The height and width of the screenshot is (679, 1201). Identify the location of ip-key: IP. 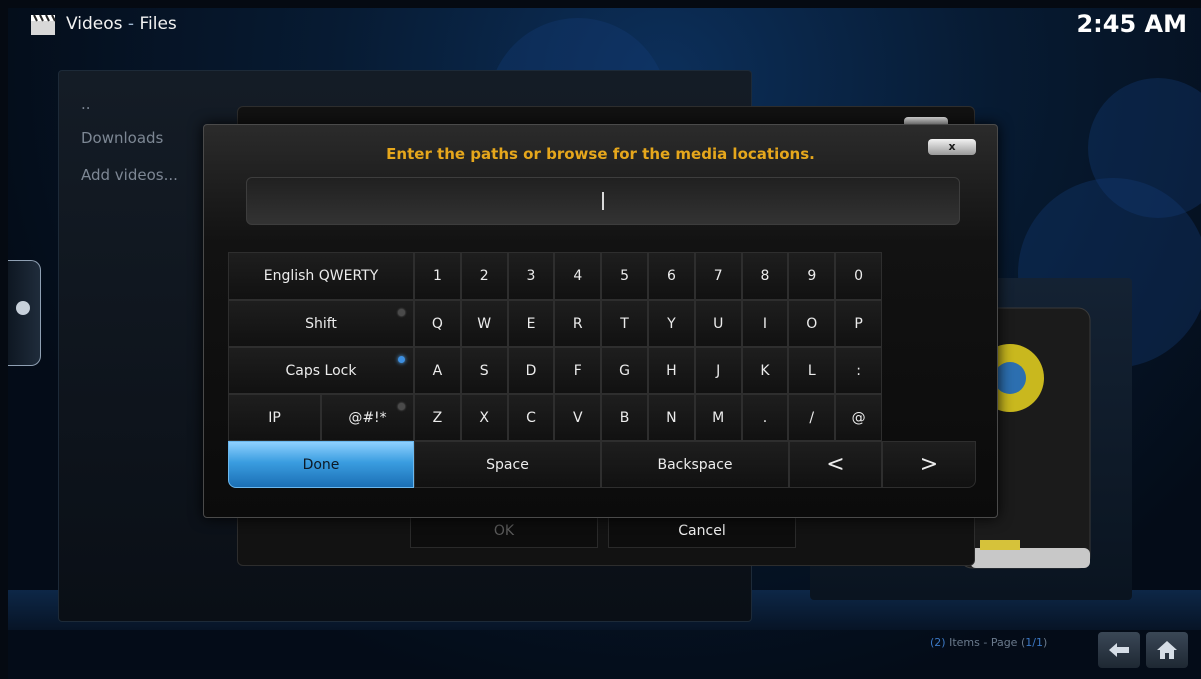
(274, 417).